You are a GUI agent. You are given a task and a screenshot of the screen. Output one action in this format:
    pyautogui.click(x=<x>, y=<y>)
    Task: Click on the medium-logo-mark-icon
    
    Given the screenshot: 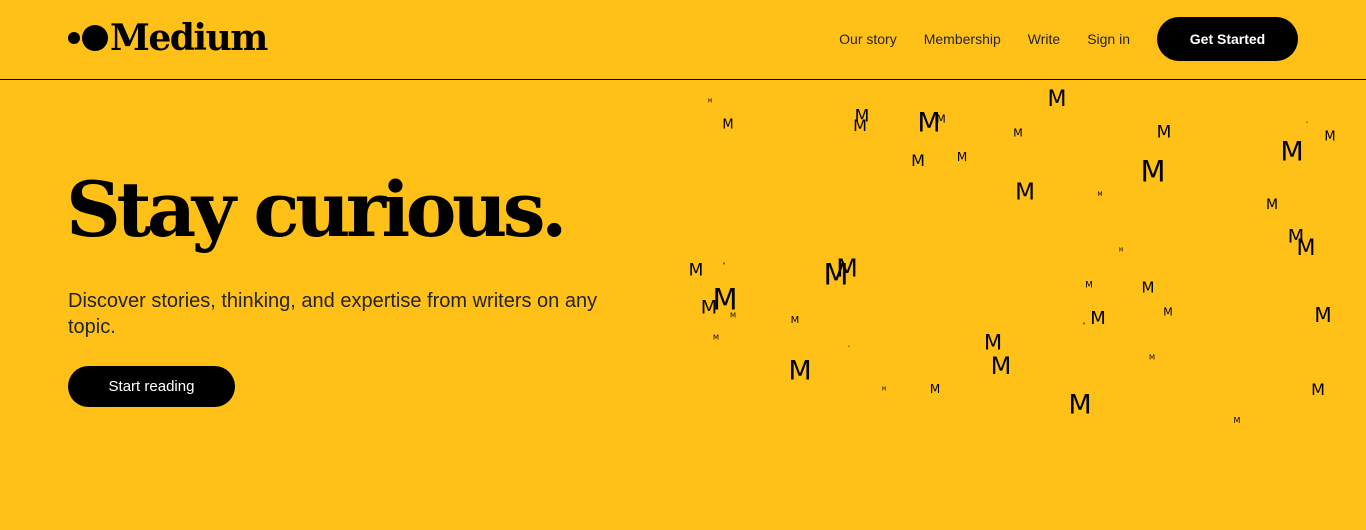 What is the action you would take?
    pyautogui.click(x=88, y=38)
    